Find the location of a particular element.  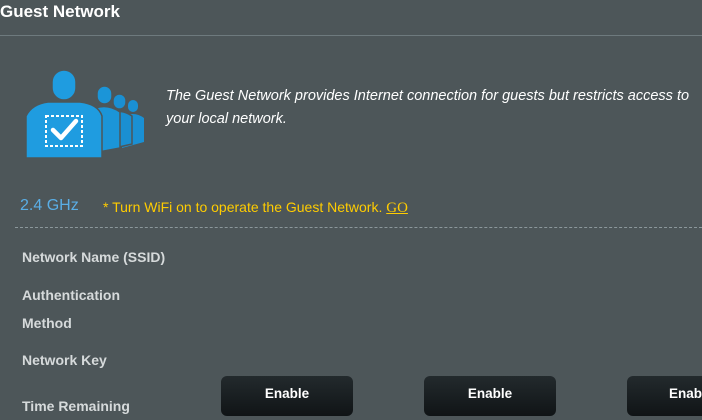

guest-users-check-icon is located at coordinates (84, 114).